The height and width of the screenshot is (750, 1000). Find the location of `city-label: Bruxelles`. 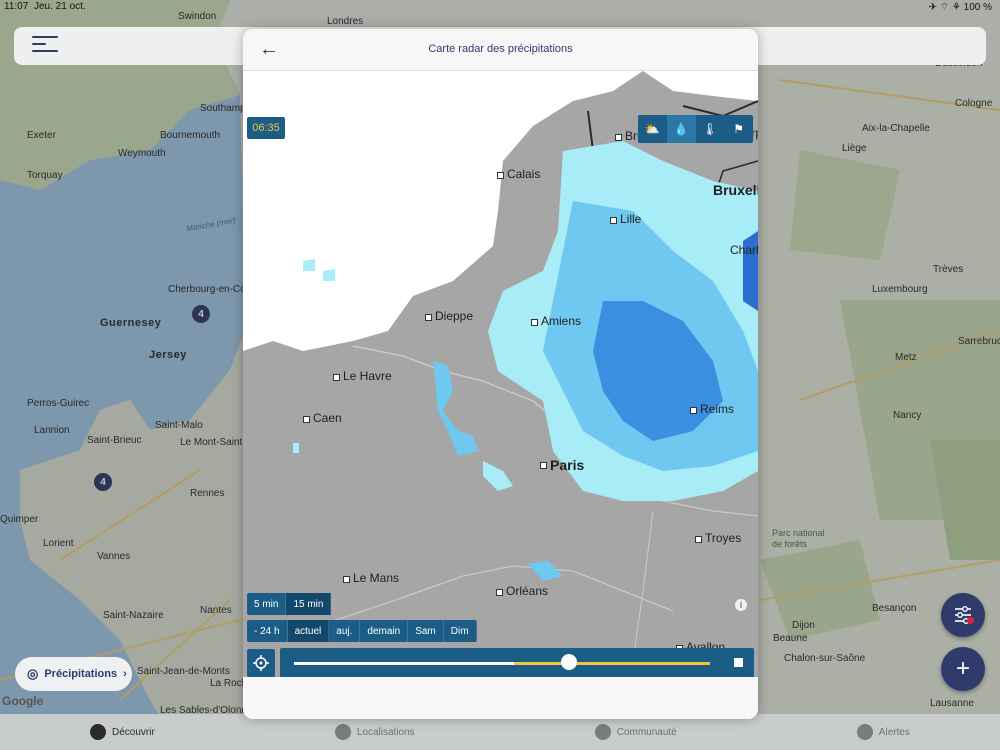

city-label: Bruxelles is located at coordinates (735, 190).